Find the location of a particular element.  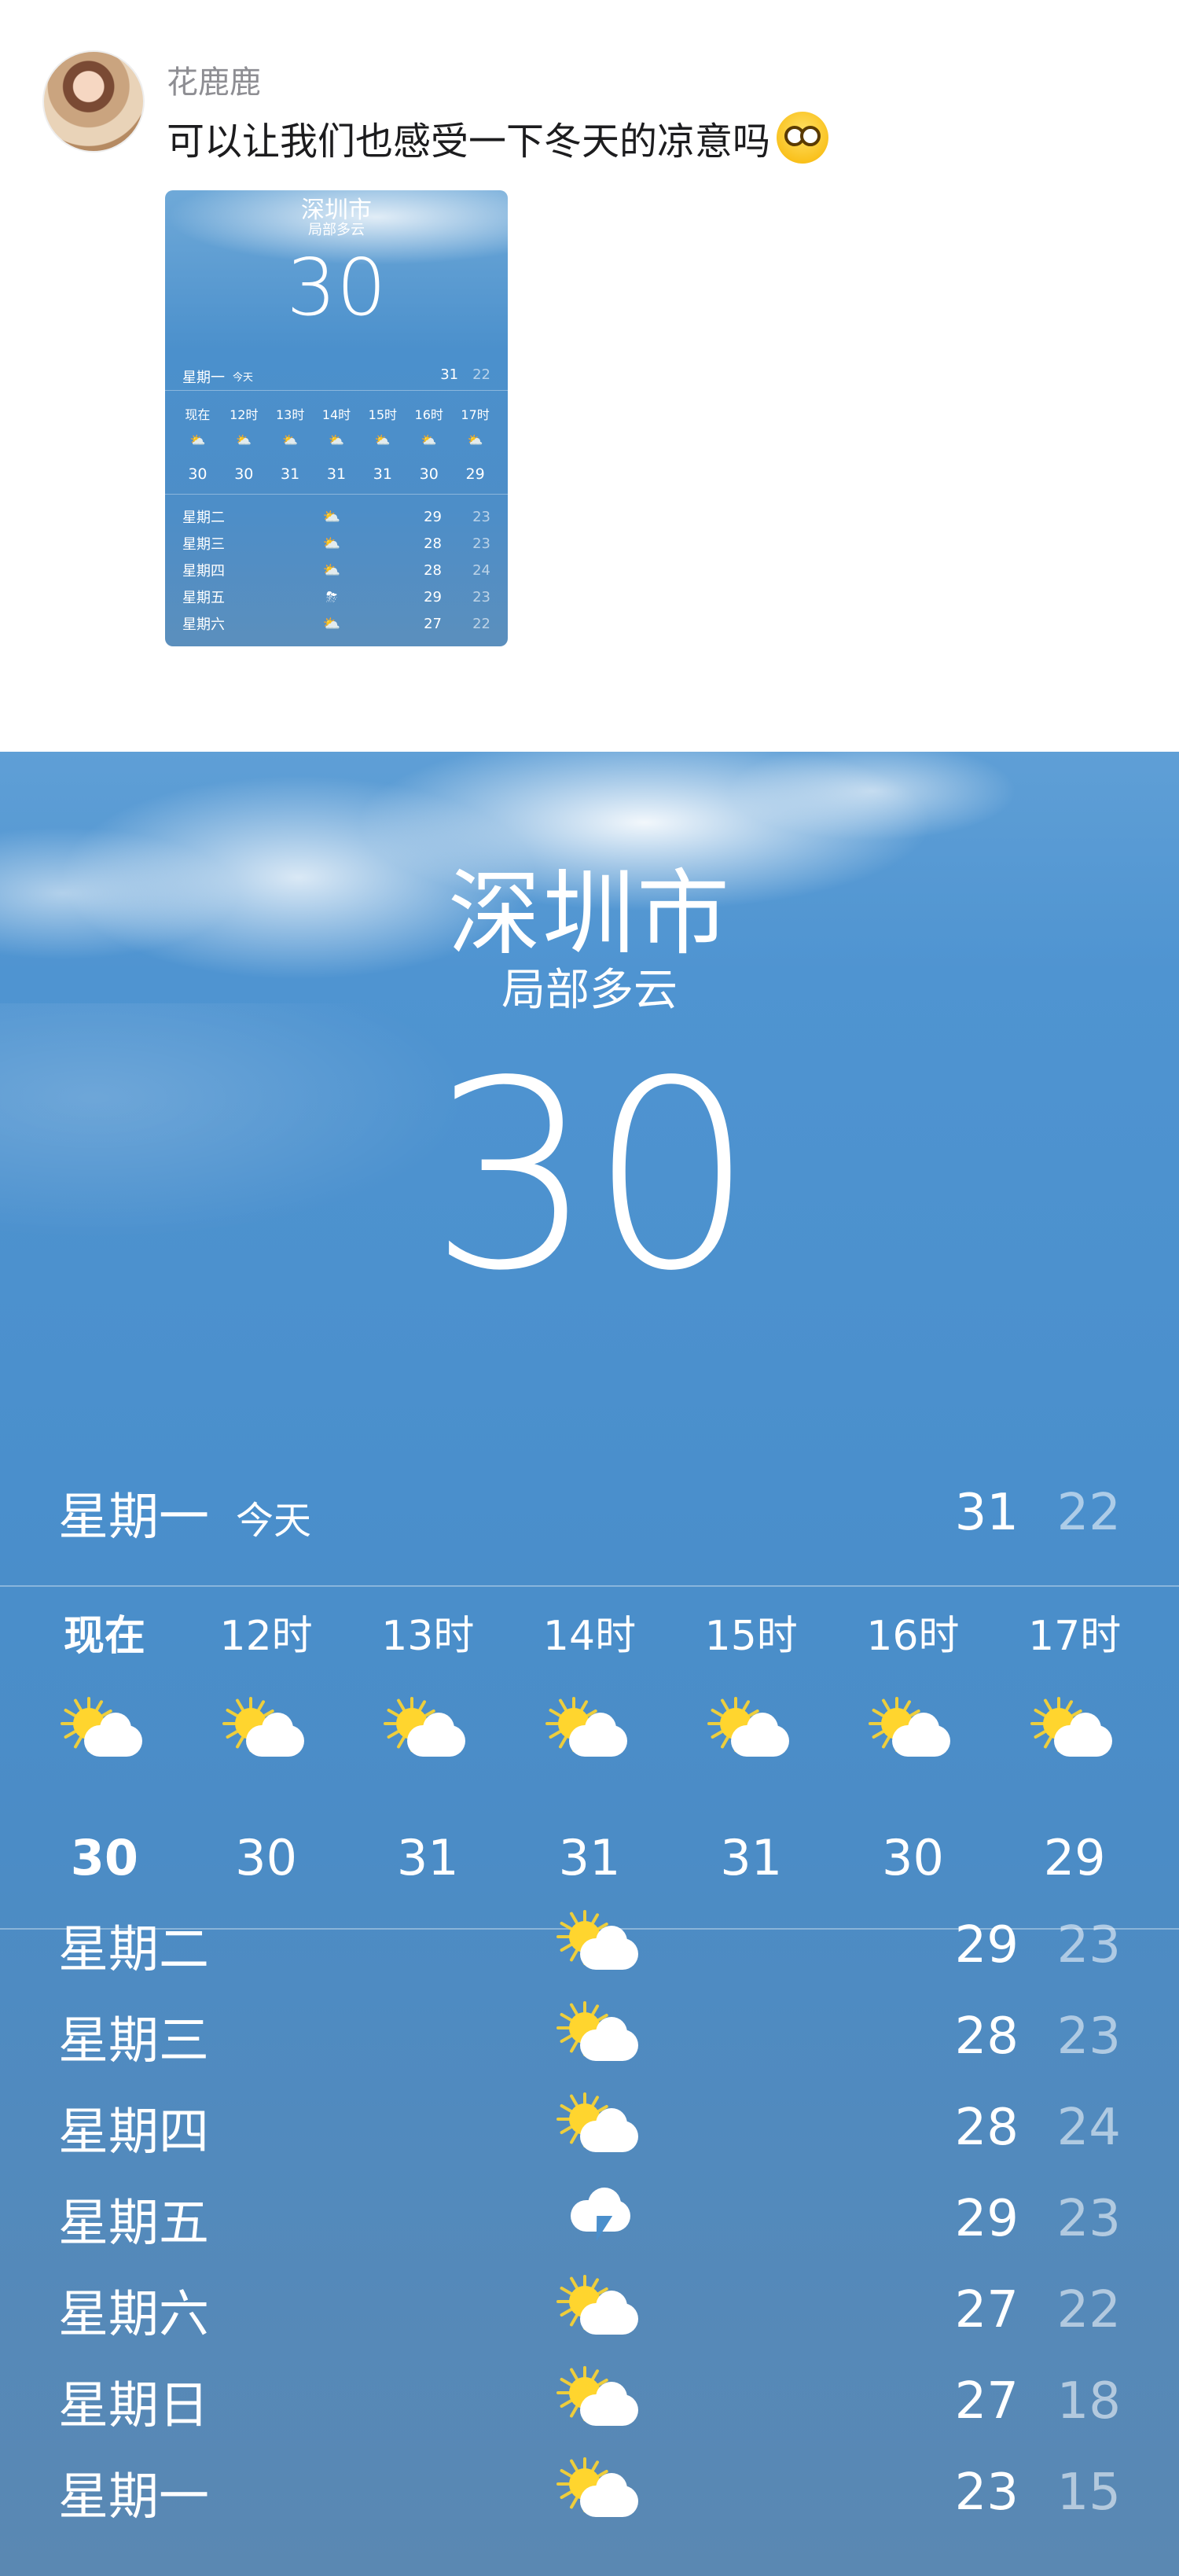

day-row: 星期五 29 23 is located at coordinates (589, 2219).